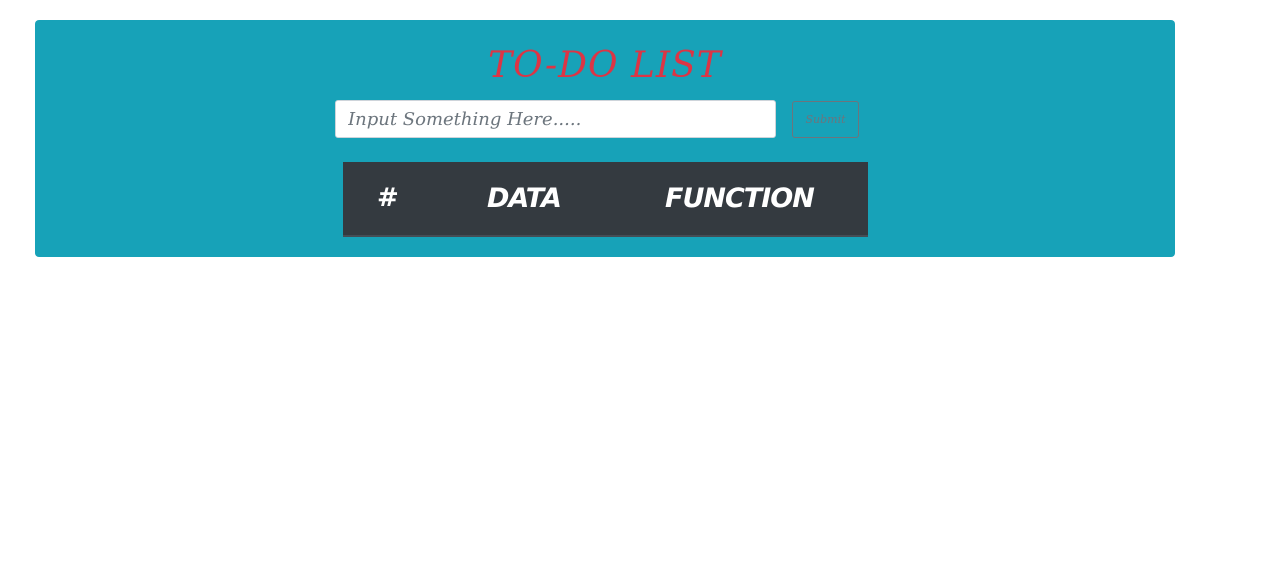 The height and width of the screenshot is (569, 1262). Describe the element at coordinates (555, 119) in the screenshot. I see `todo-input` at that location.